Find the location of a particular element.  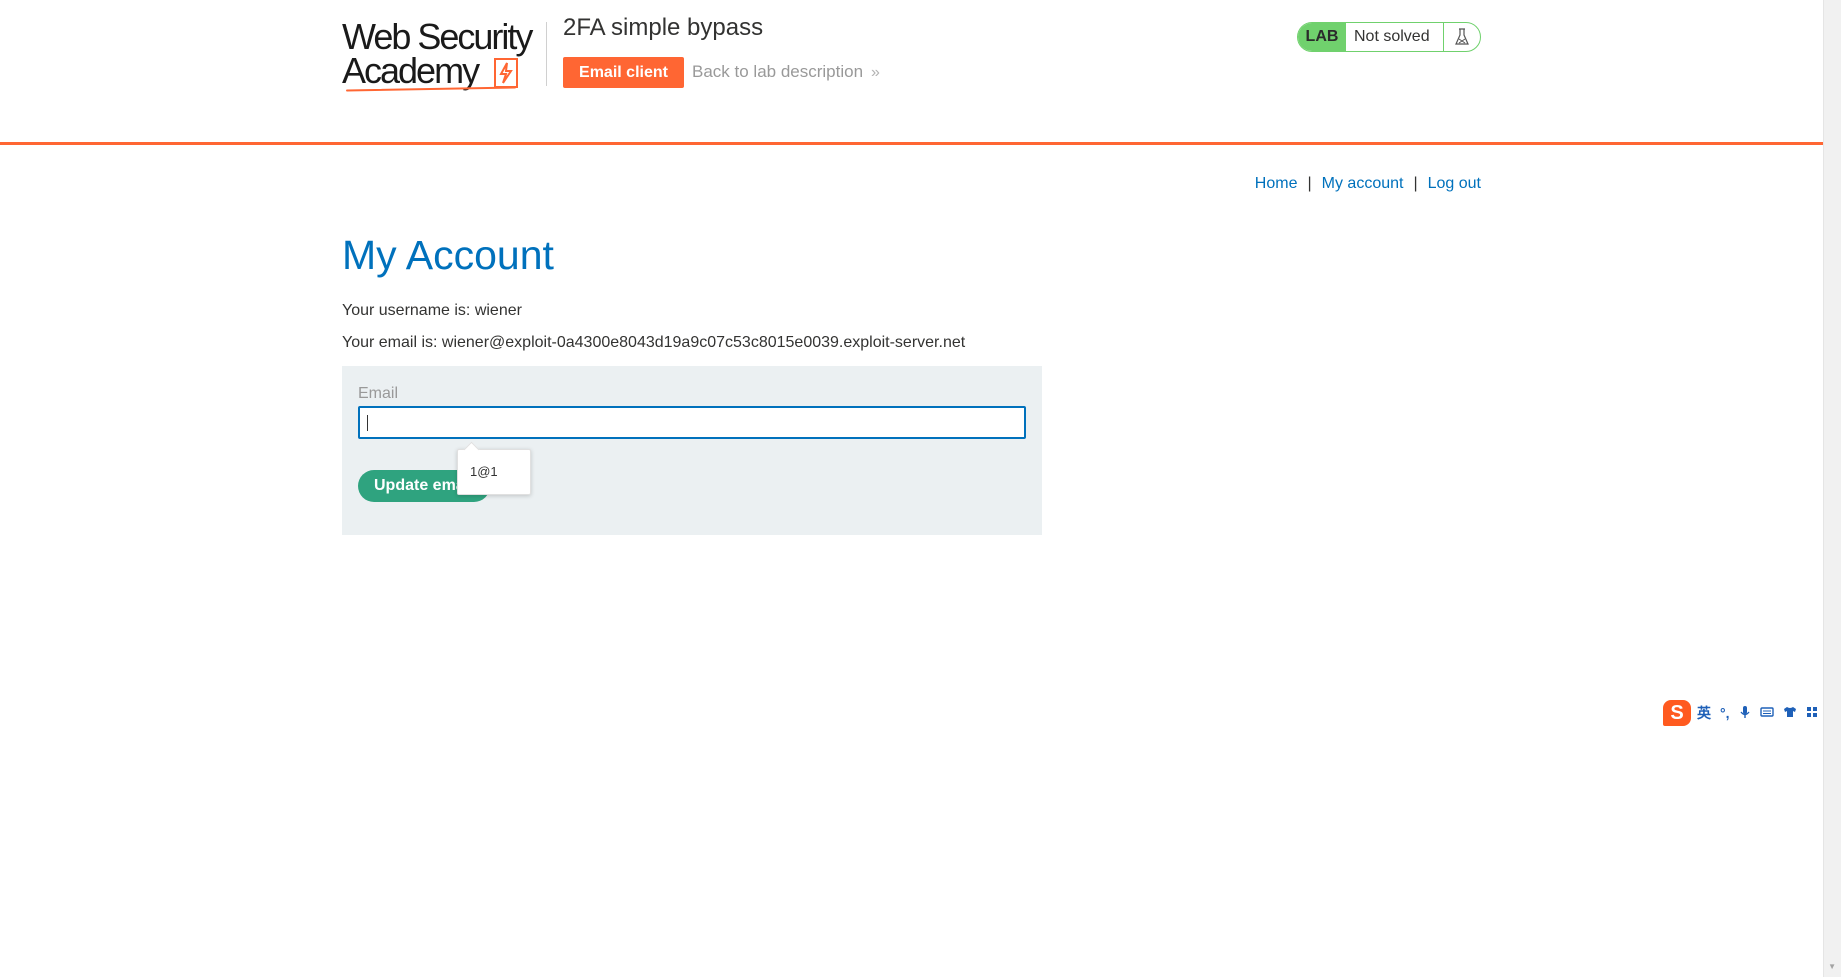

ime-punctuation-toggle: °, is located at coordinates (1725, 713).